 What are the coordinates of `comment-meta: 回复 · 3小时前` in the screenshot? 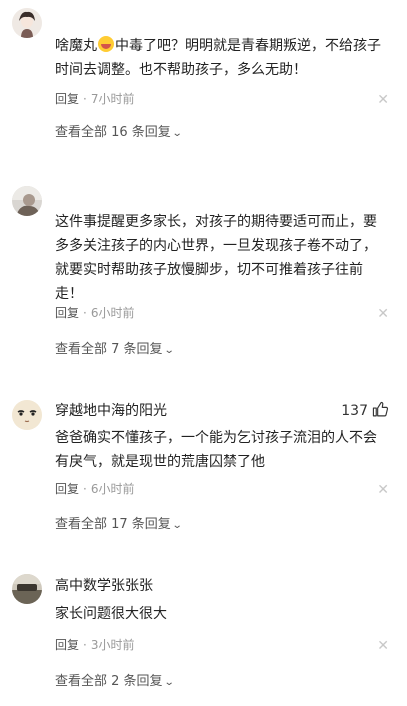 It's located at (95, 645).